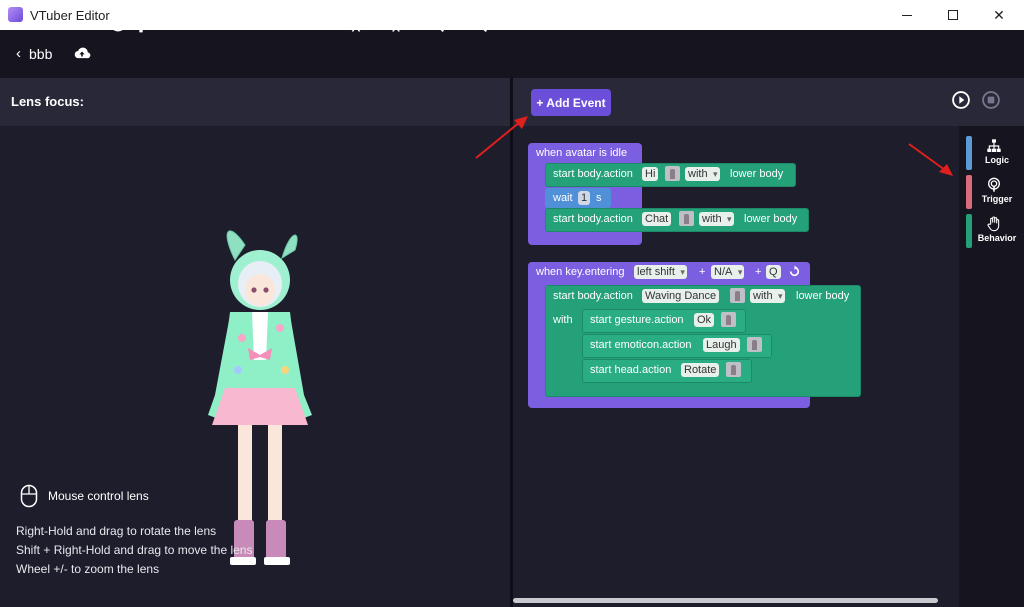  I want to click on reset-icon, so click(794, 271).